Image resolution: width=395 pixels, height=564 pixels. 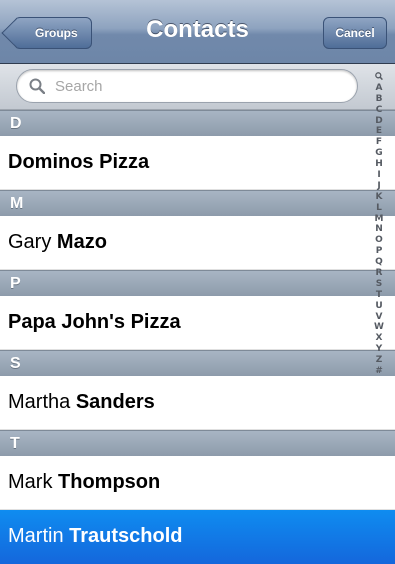 I want to click on section-header-m: M, so click(x=197, y=203).